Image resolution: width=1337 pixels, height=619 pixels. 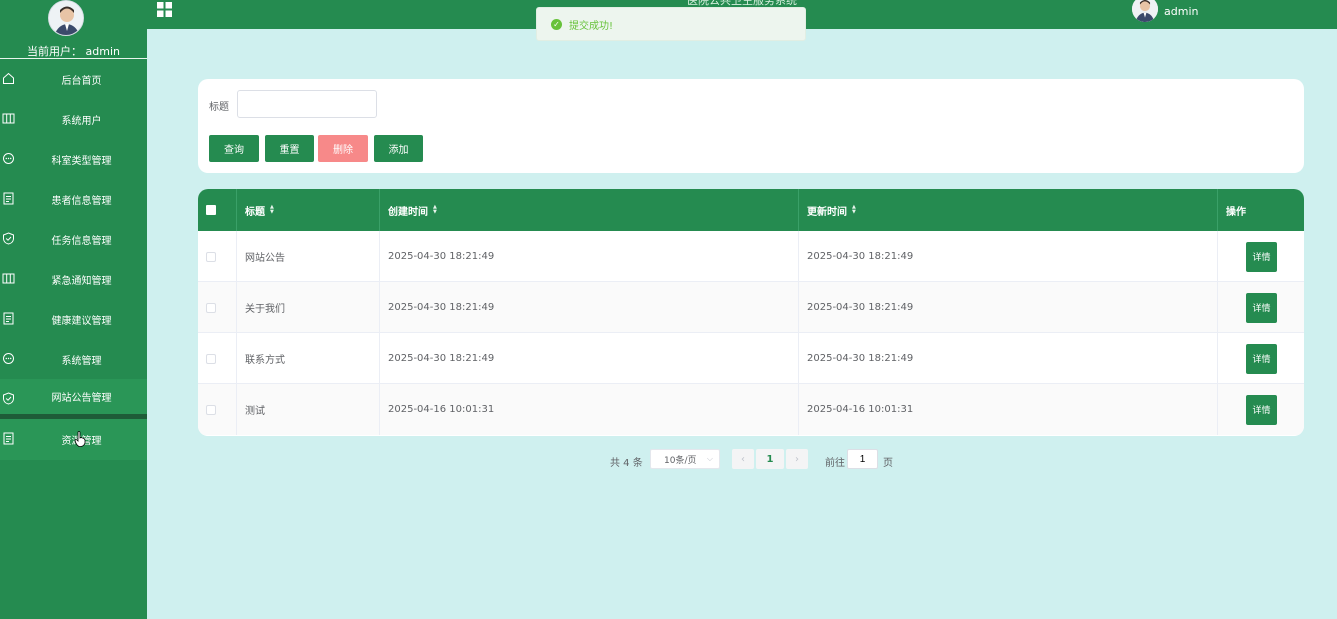 I want to click on pagination-total: 共 4 条, so click(x=626, y=463).